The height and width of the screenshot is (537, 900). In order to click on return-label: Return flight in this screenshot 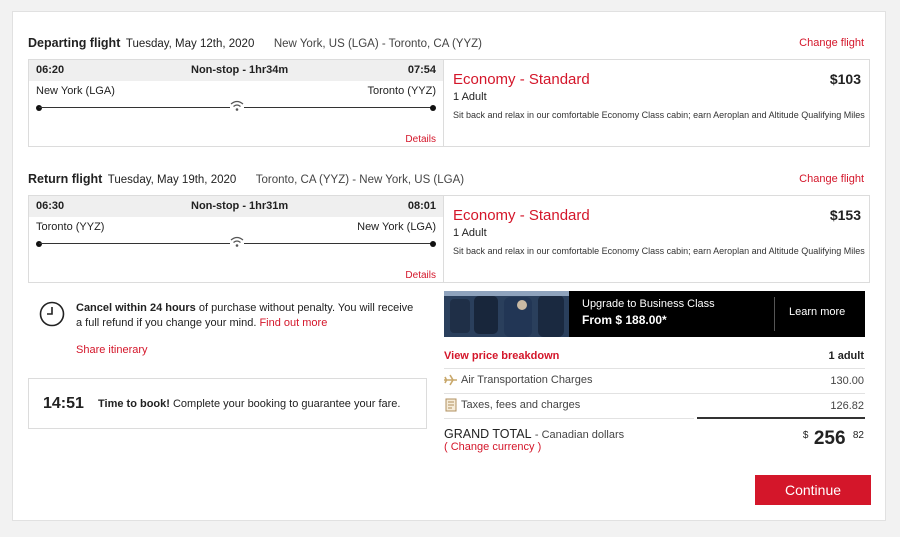, I will do `click(65, 179)`.